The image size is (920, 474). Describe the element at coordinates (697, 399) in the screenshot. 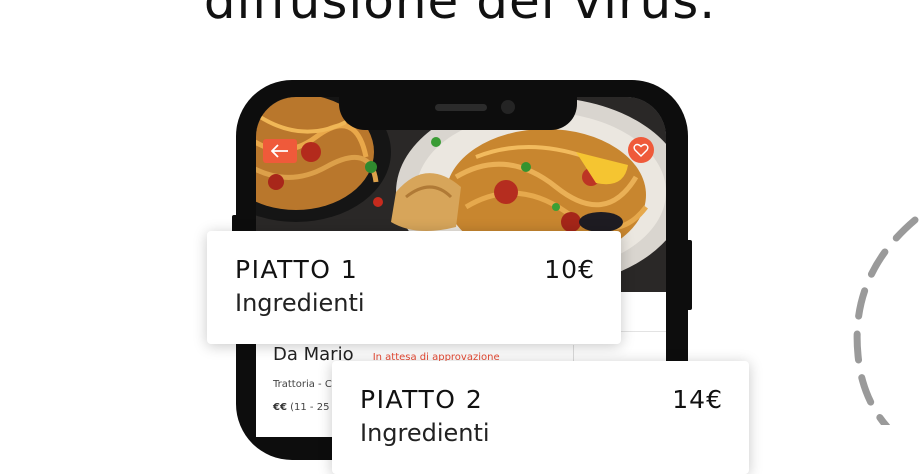

I see `dish-price: 14€` at that location.